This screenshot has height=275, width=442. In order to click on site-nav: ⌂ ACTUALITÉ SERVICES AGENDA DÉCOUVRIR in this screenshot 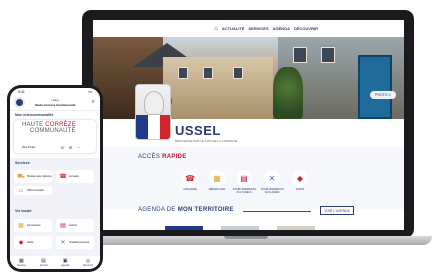, I will do `click(248, 28)`.